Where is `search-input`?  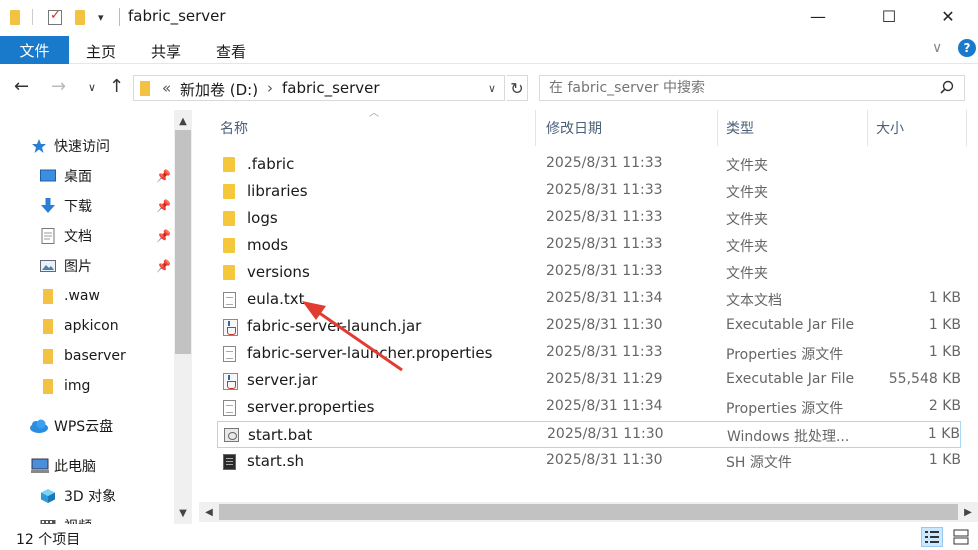 search-input is located at coordinates (739, 88).